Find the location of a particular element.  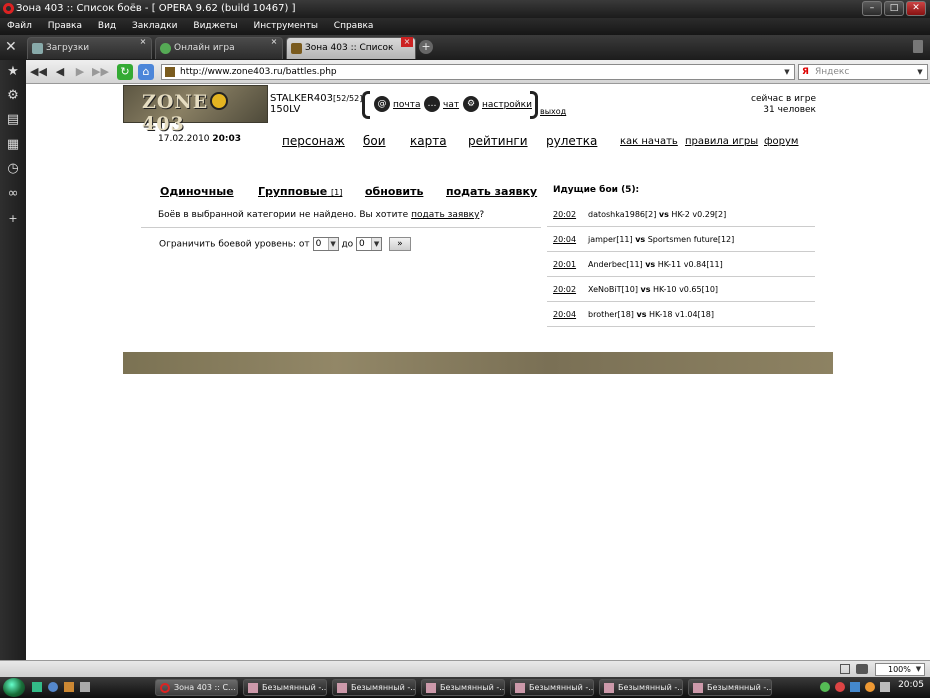

reload-icon: ↻ is located at coordinates (125, 72).